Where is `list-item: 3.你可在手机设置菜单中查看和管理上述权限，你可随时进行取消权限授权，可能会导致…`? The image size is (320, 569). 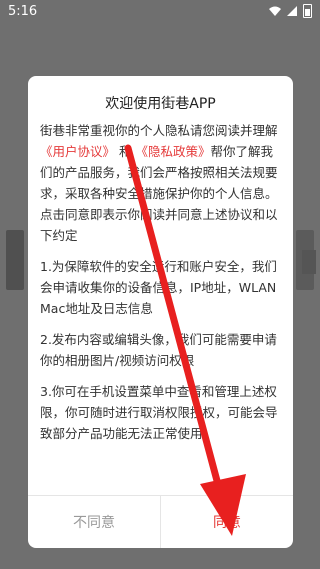
list-item: 3.你可在手机设置菜单中查看和管理上述权限，你可随时进行取消权限授权，可能会导致… is located at coordinates (159, 412).